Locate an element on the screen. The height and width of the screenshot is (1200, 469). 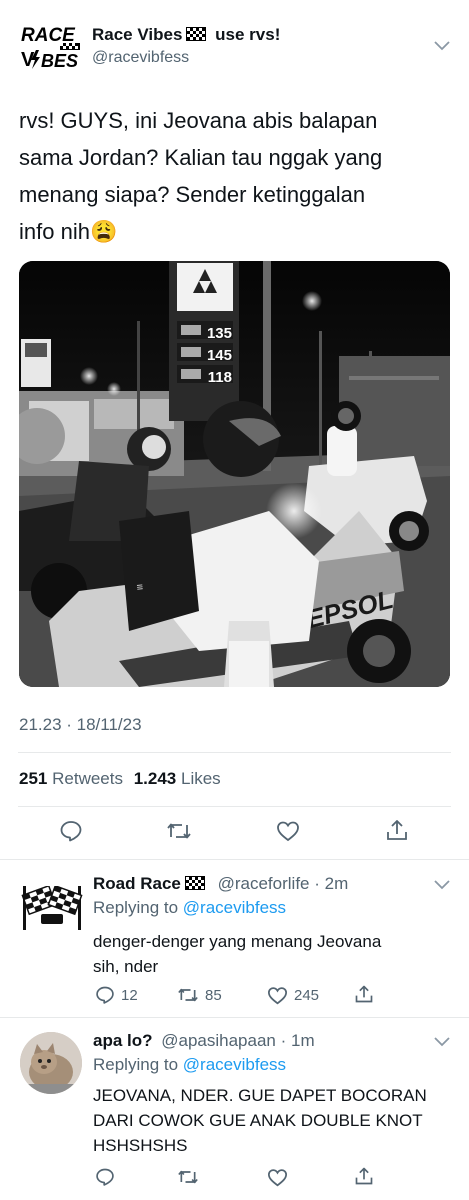
tweet-author-name: Race Vibes use rvs! is located at coordinates (186, 35).